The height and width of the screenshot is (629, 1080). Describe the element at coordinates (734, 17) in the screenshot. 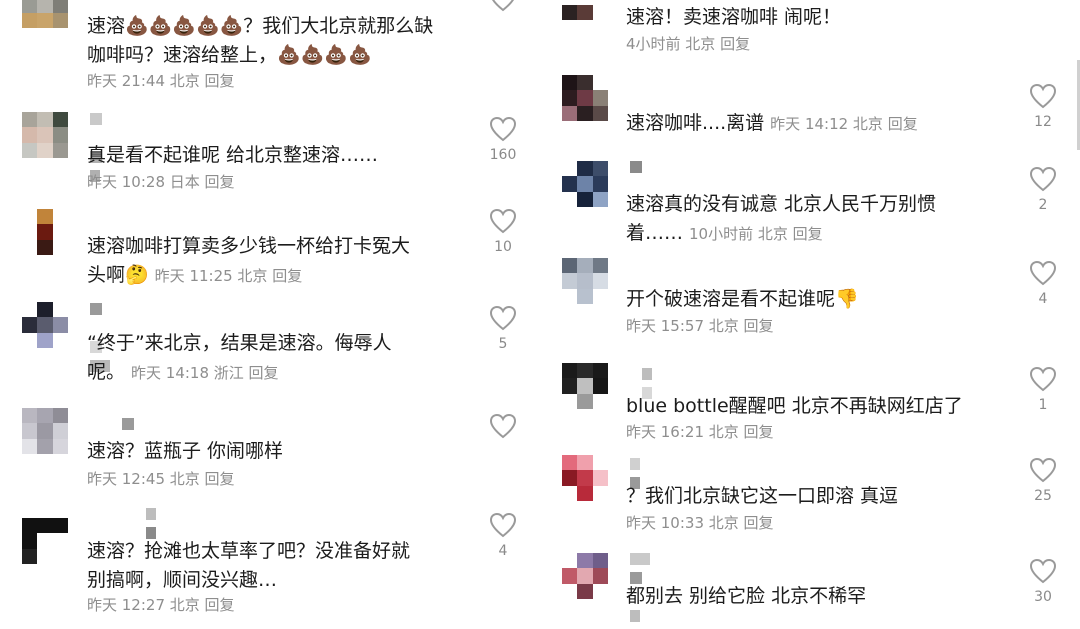

I see `comment-text: 速溶！卖速溶咖啡 闹呢！` at that location.